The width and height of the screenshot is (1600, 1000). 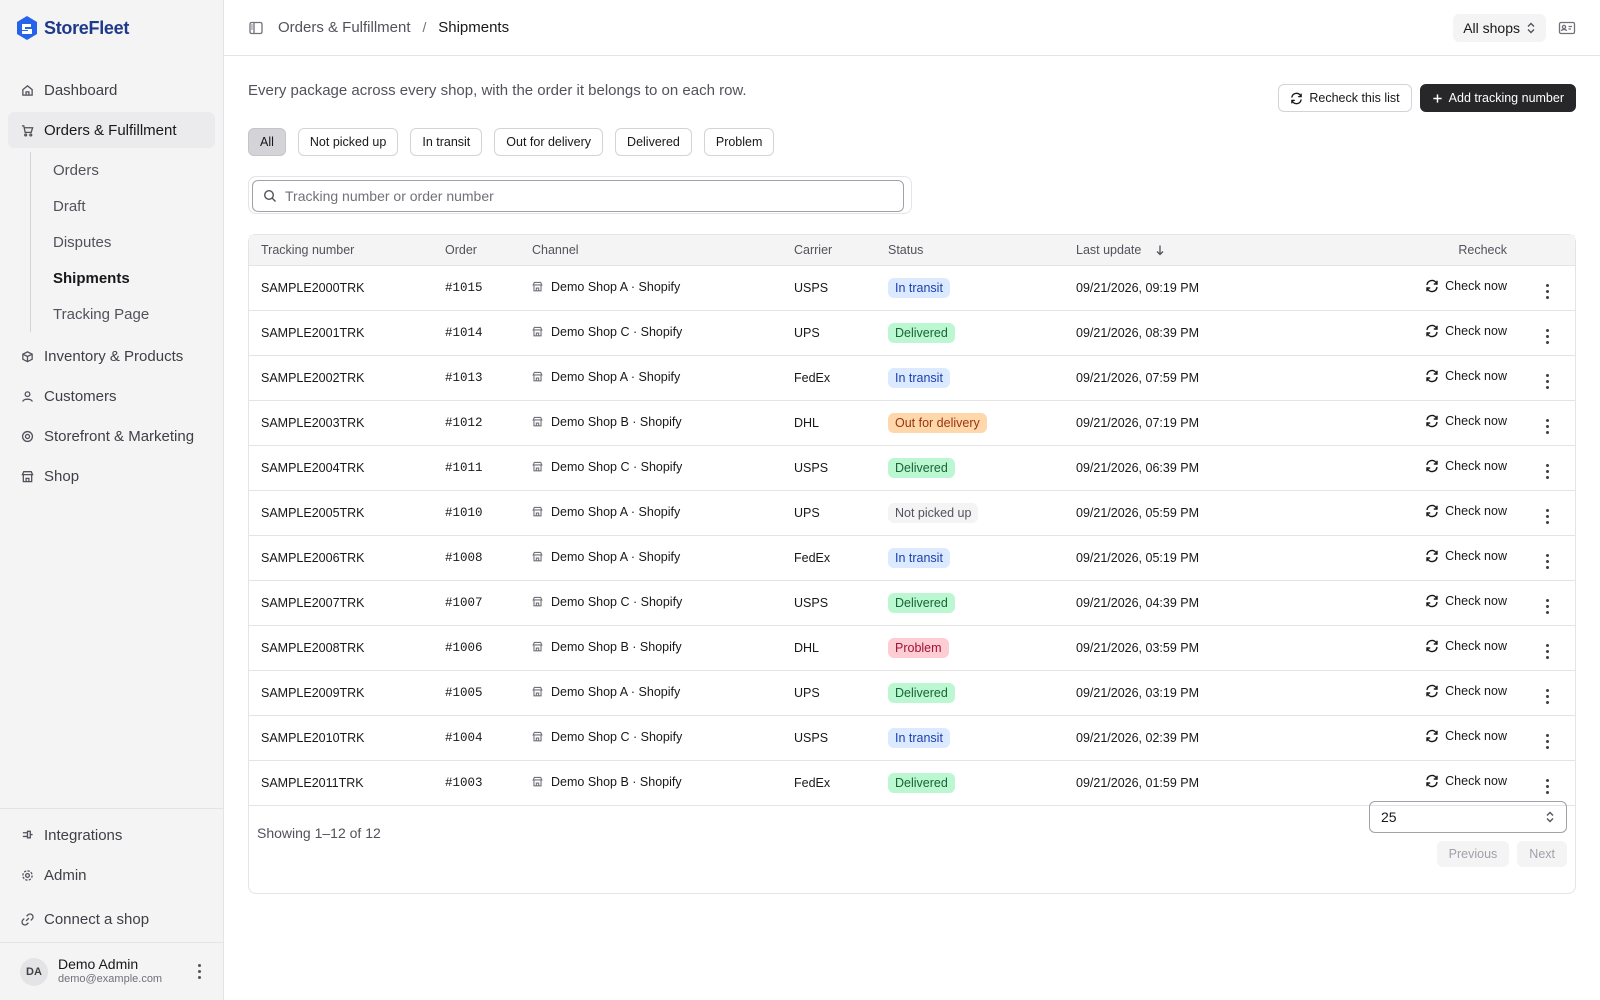 What do you see at coordinates (111, 356) in the screenshot?
I see `sidebar-item-inventory-products: Inventory & Products` at bounding box center [111, 356].